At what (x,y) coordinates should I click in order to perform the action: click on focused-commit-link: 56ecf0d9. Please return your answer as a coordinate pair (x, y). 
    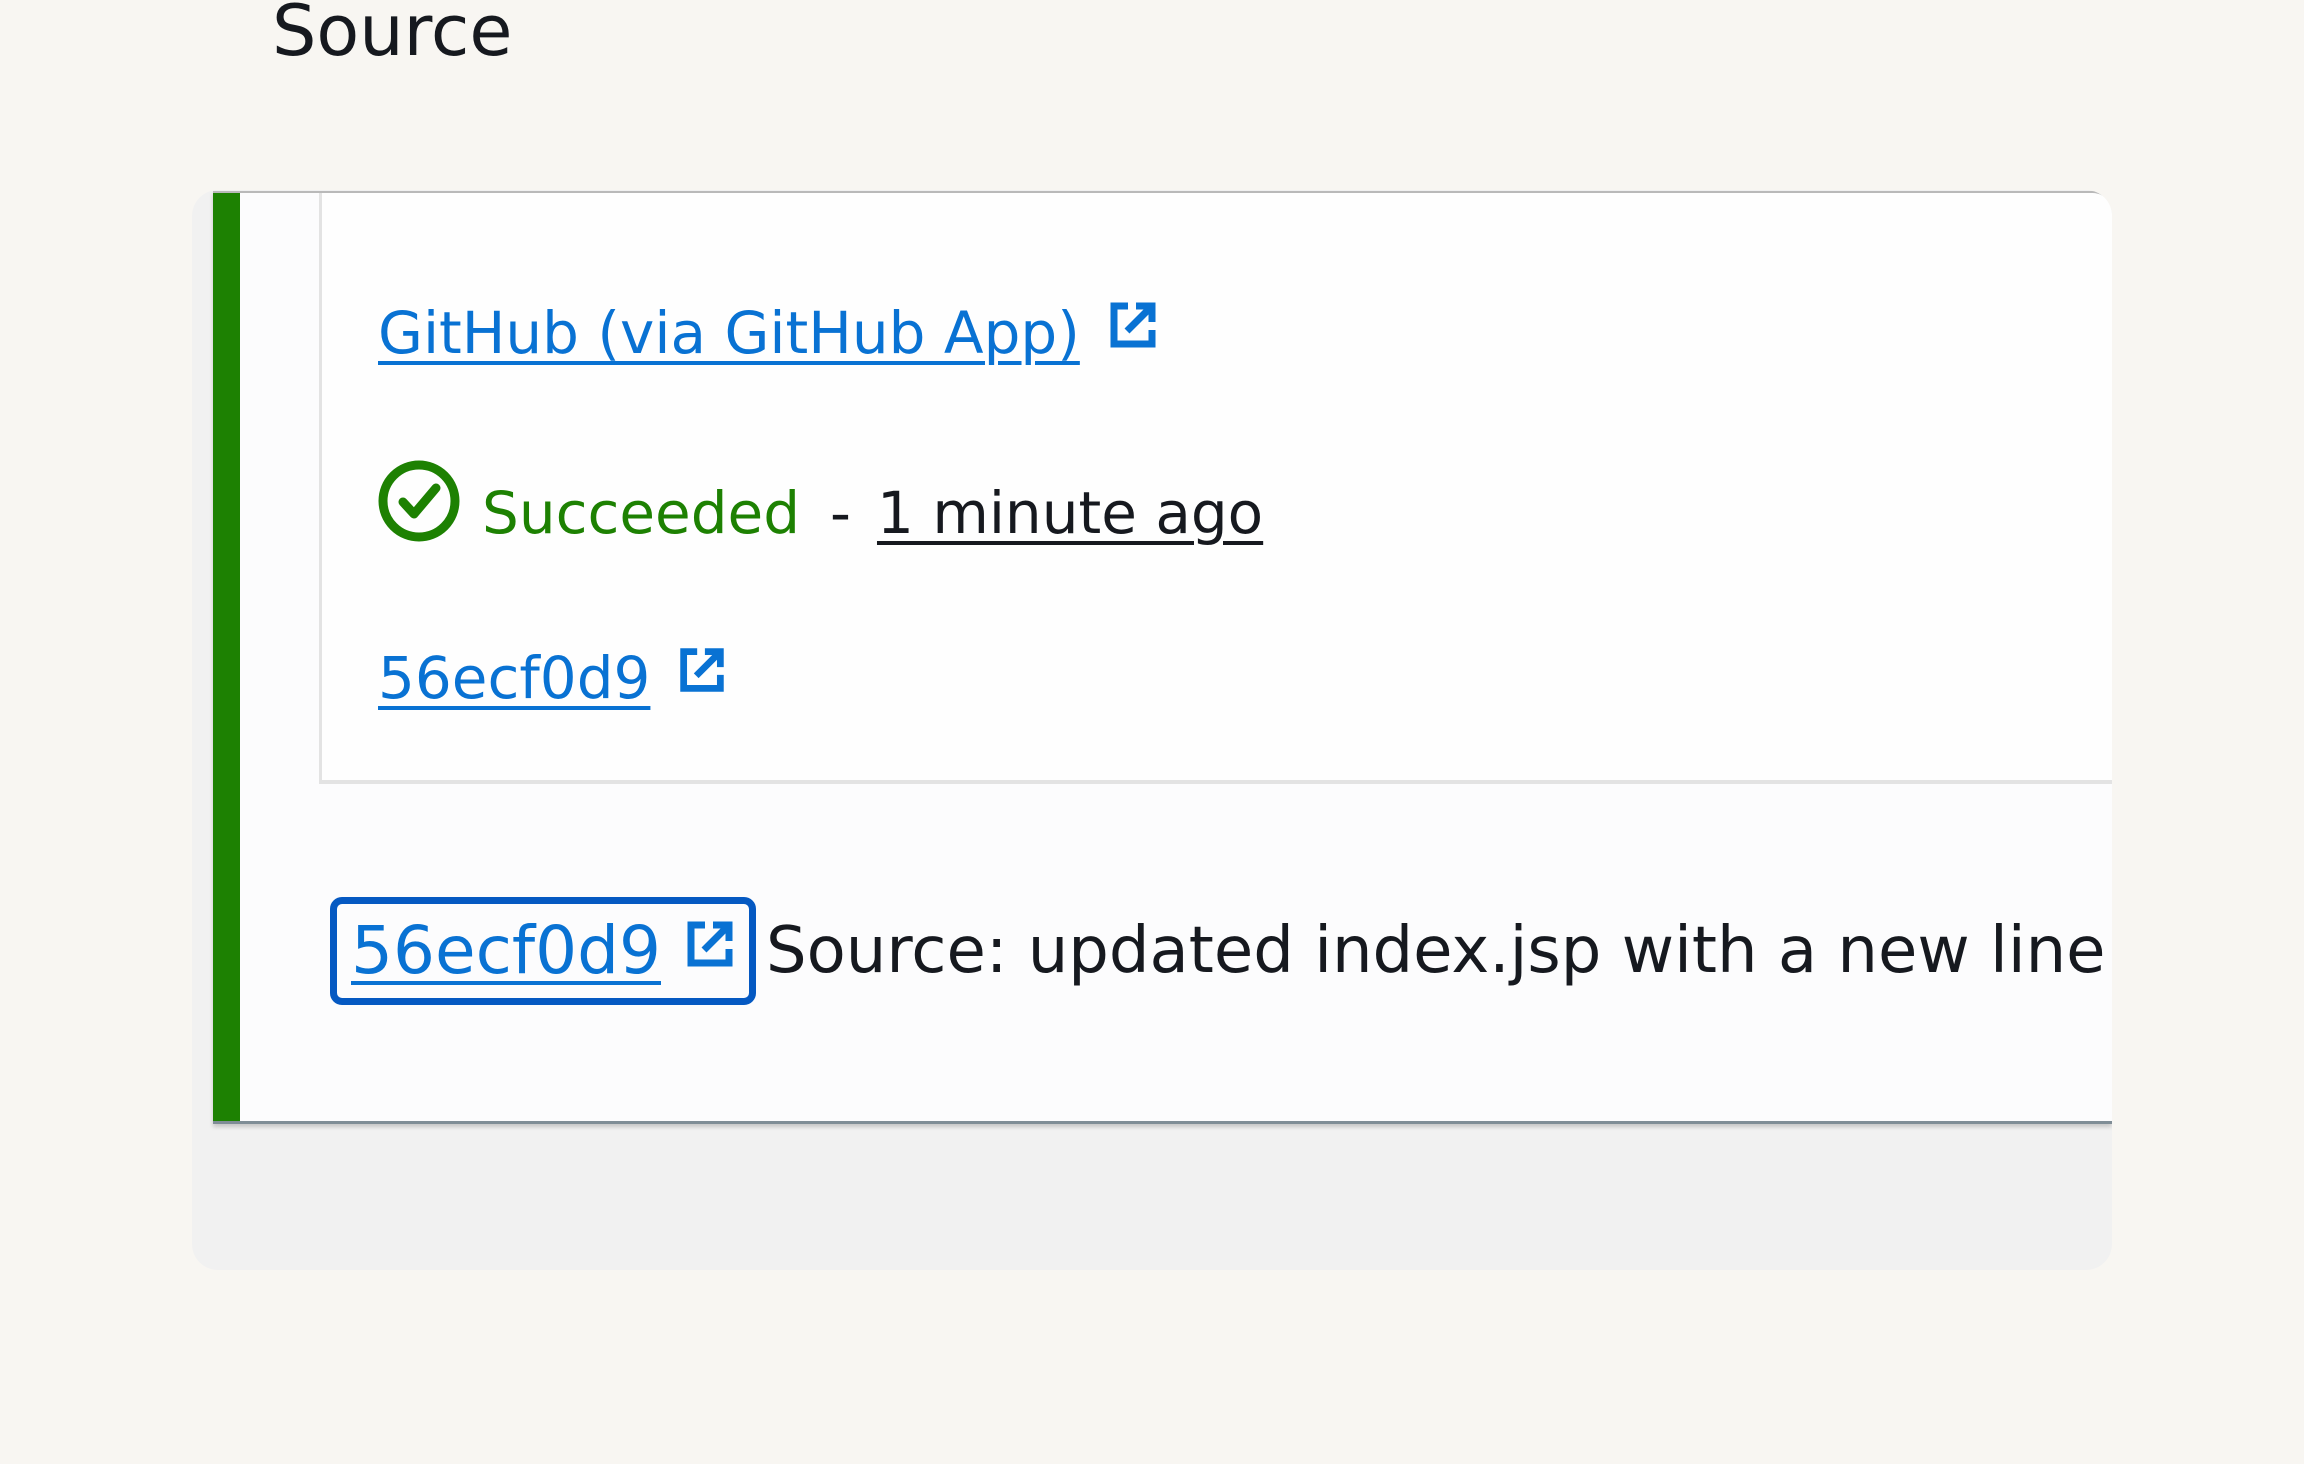
    Looking at the image, I should click on (543, 951).